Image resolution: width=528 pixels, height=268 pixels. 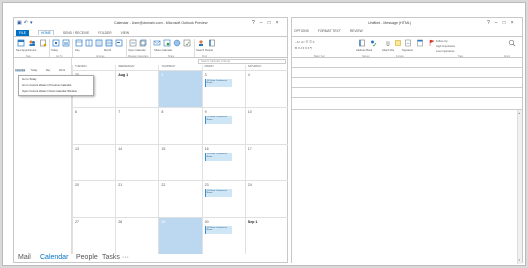 What do you see at coordinates (123, 75) in the screenshot?
I see `day-number: Aug 1` at bounding box center [123, 75].